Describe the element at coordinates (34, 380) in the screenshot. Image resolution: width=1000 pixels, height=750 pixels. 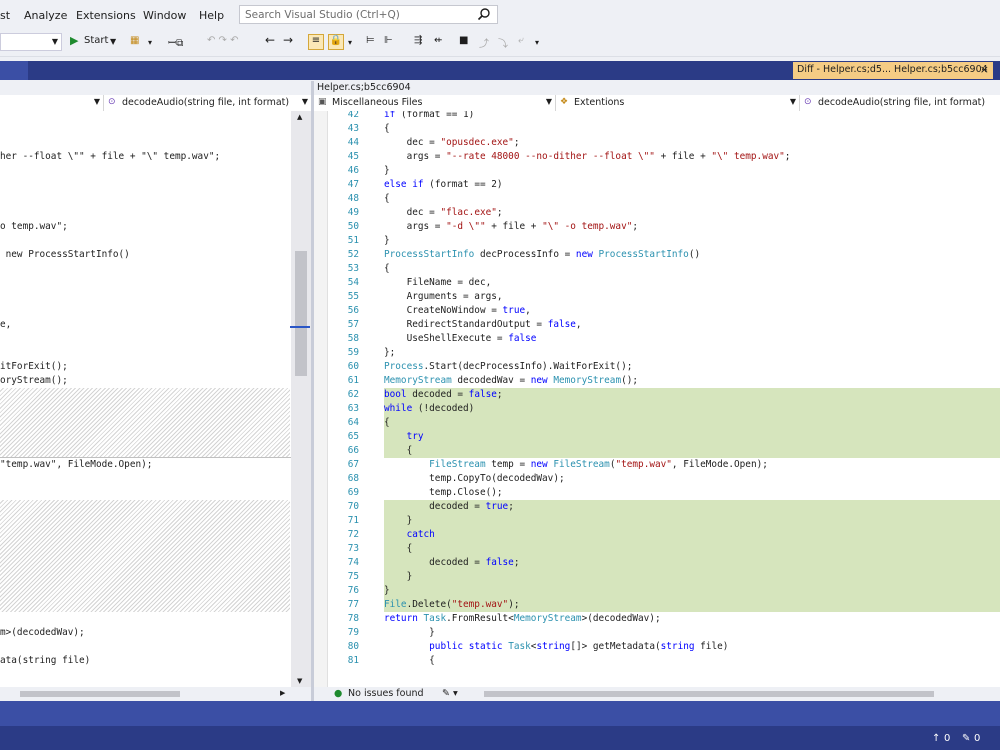
I see `code-line: oryStream();` at that location.